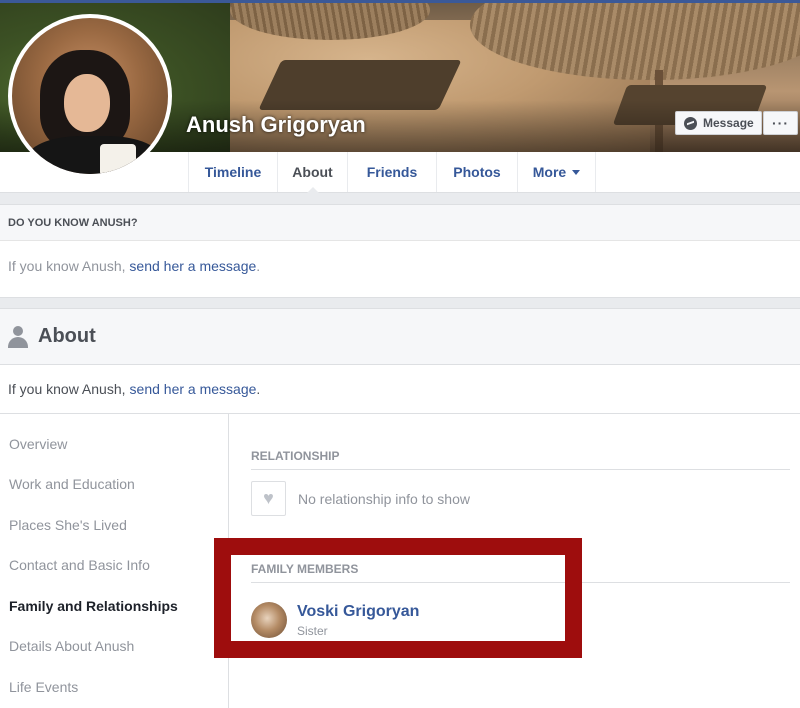  I want to click on tab-more: More, so click(556, 172).